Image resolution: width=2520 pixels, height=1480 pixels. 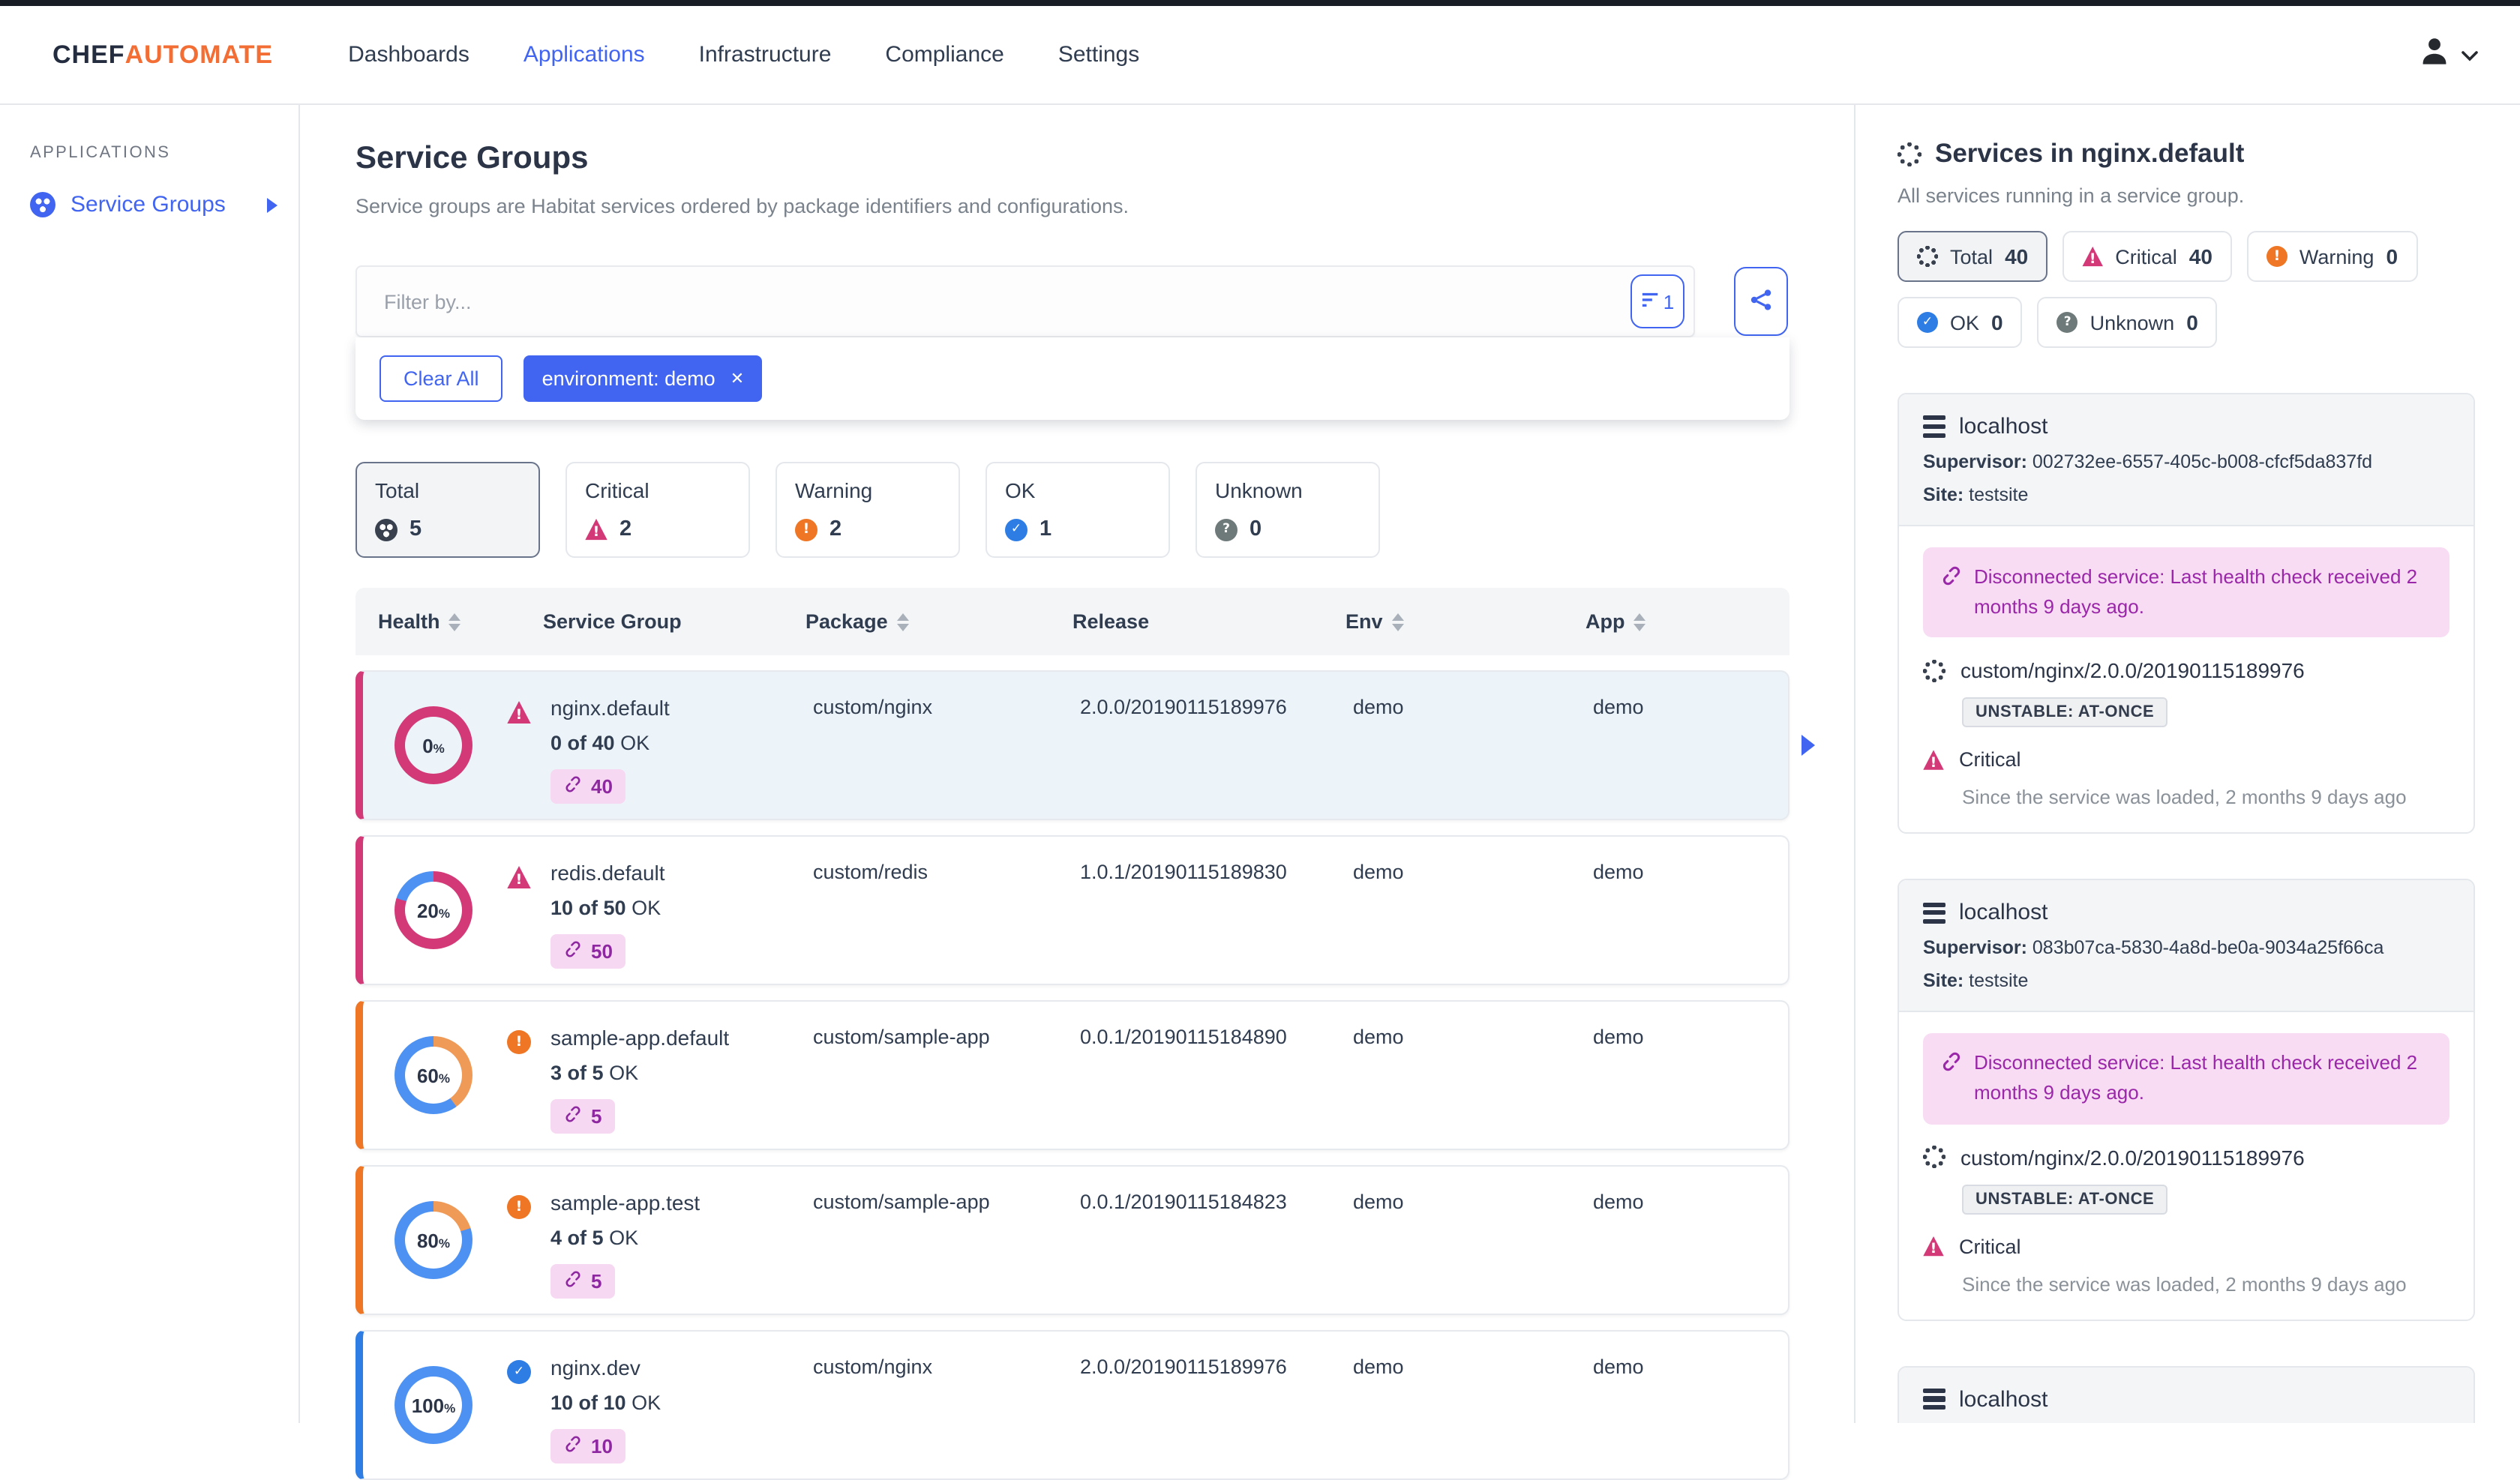 I want to click on column-header-env: Env, so click(x=1466, y=621).